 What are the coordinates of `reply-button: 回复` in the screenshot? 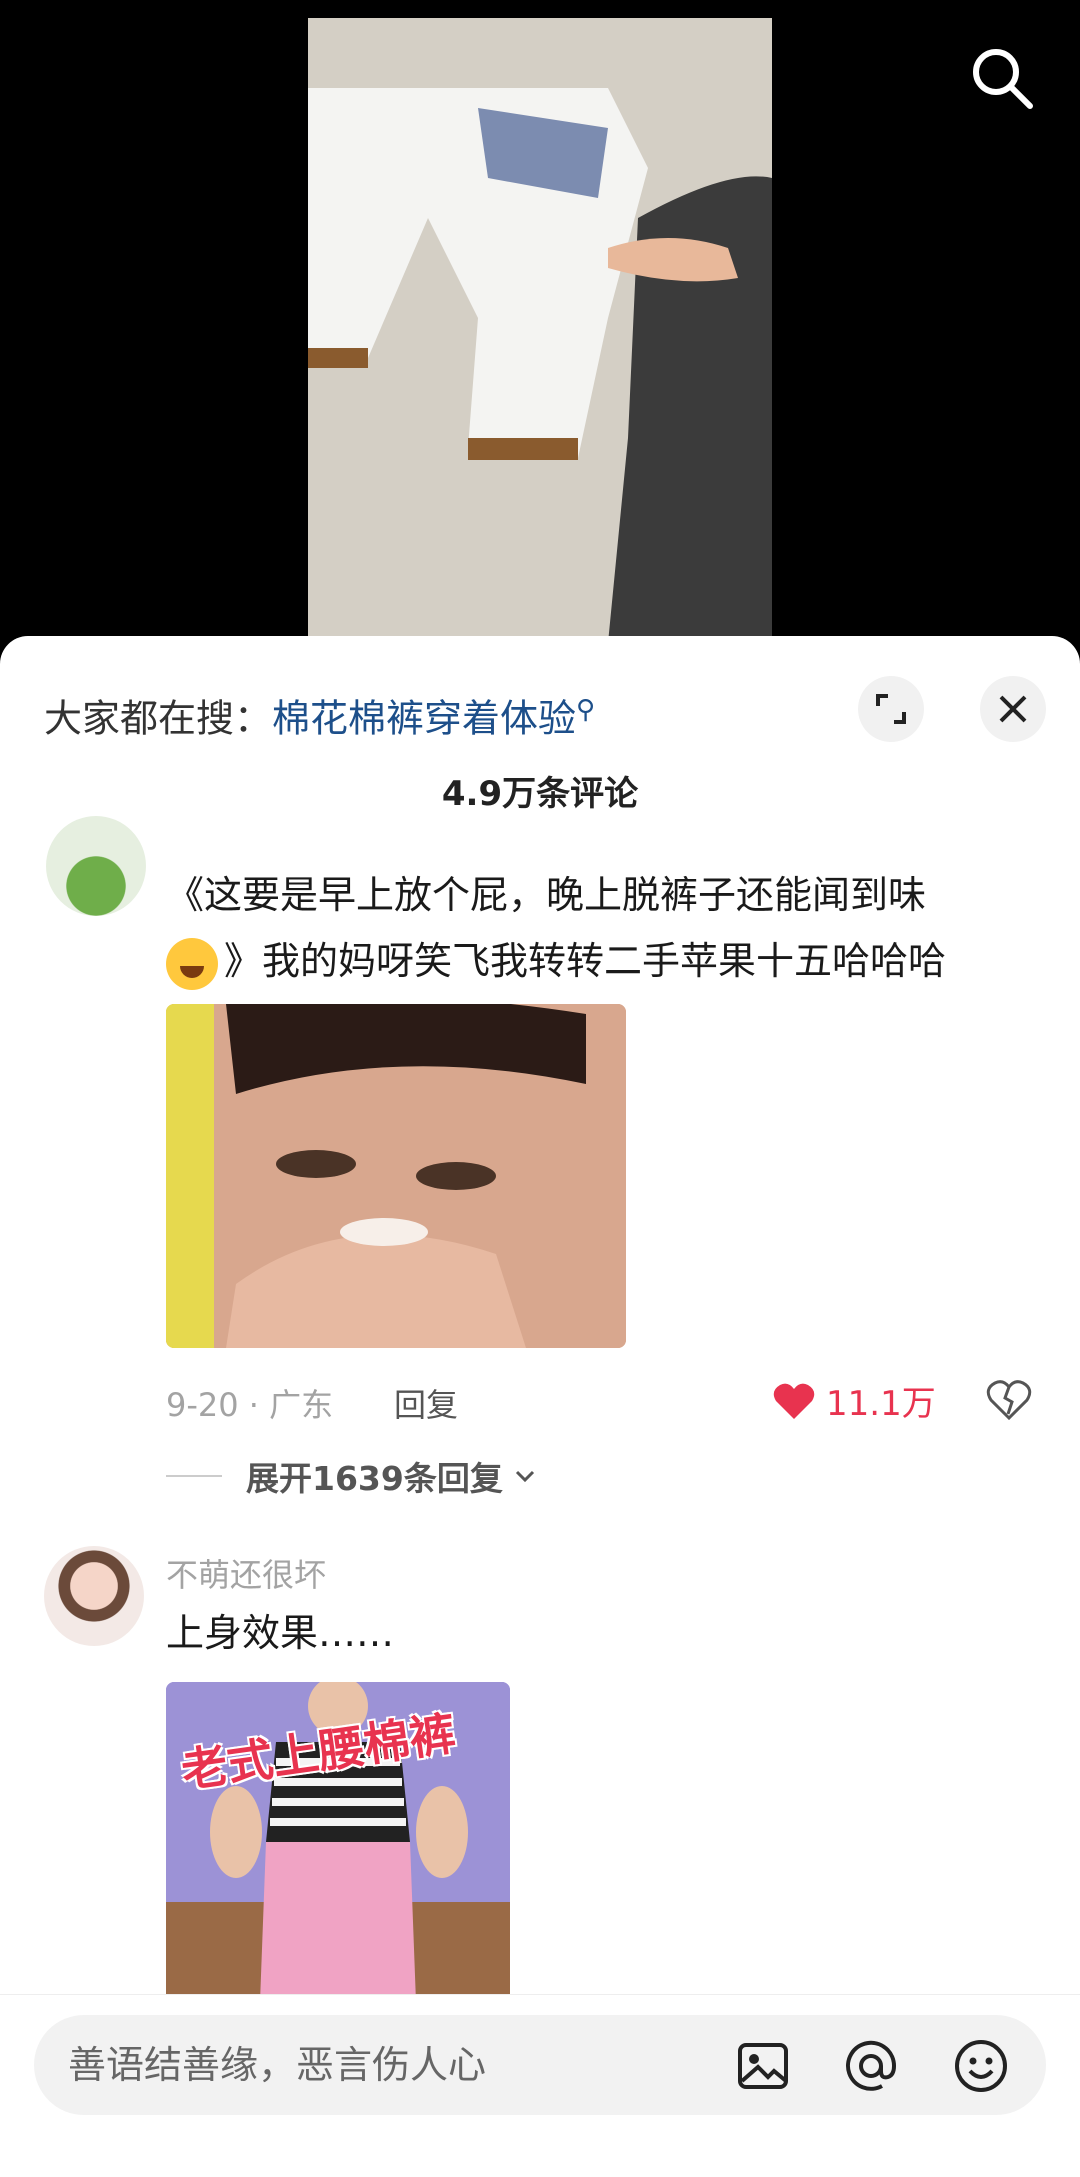 It's located at (426, 1403).